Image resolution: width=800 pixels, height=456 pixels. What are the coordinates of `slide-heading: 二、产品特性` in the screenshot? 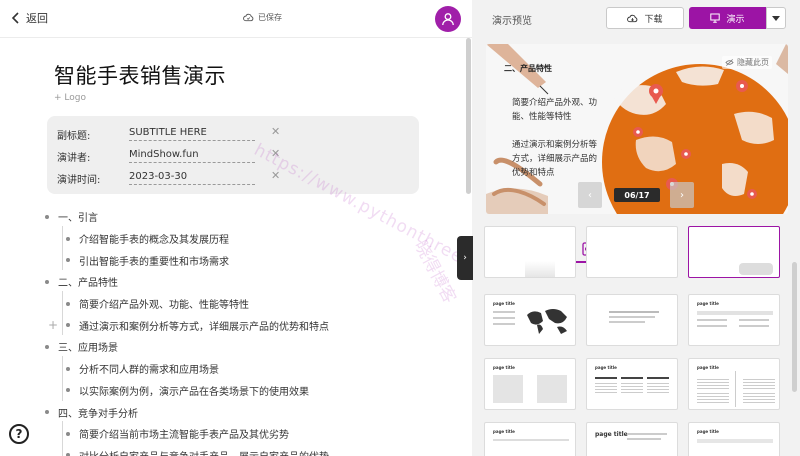 It's located at (528, 68).